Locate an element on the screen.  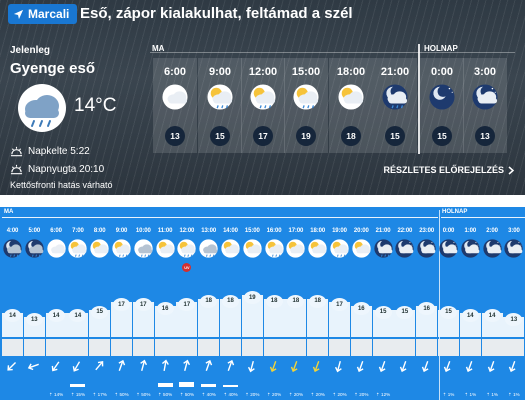
night-cloud-icon is located at coordinates (470, 248).